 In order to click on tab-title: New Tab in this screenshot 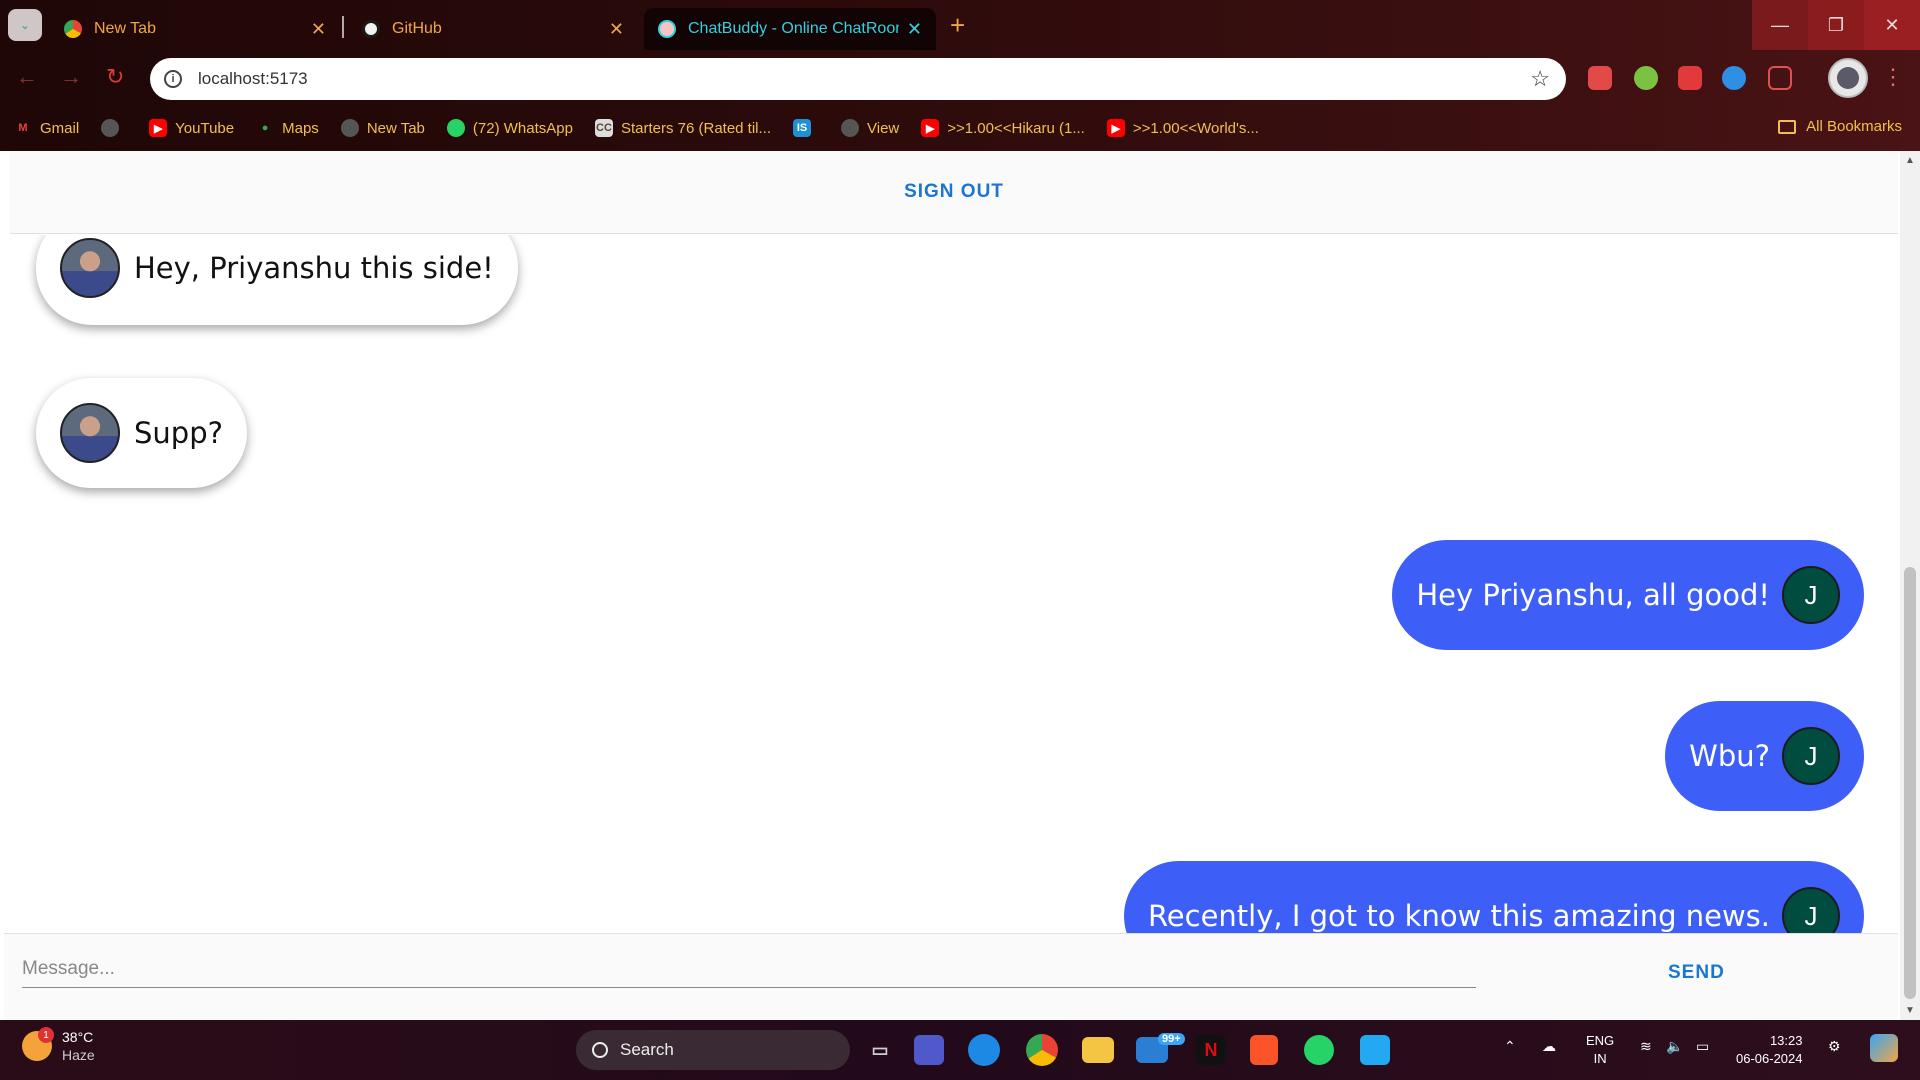, I will do `click(125, 28)`.